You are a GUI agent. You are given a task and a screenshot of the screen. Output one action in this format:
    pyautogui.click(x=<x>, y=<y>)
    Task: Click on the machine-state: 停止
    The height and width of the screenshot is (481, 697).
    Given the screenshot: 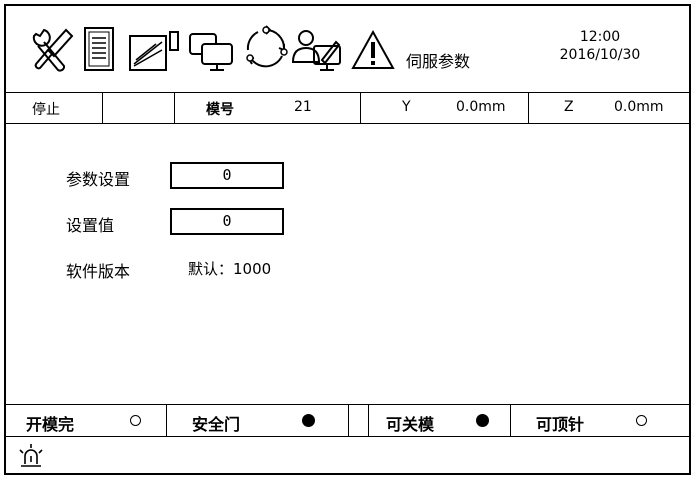 What is the action you would take?
    pyautogui.click(x=46, y=110)
    